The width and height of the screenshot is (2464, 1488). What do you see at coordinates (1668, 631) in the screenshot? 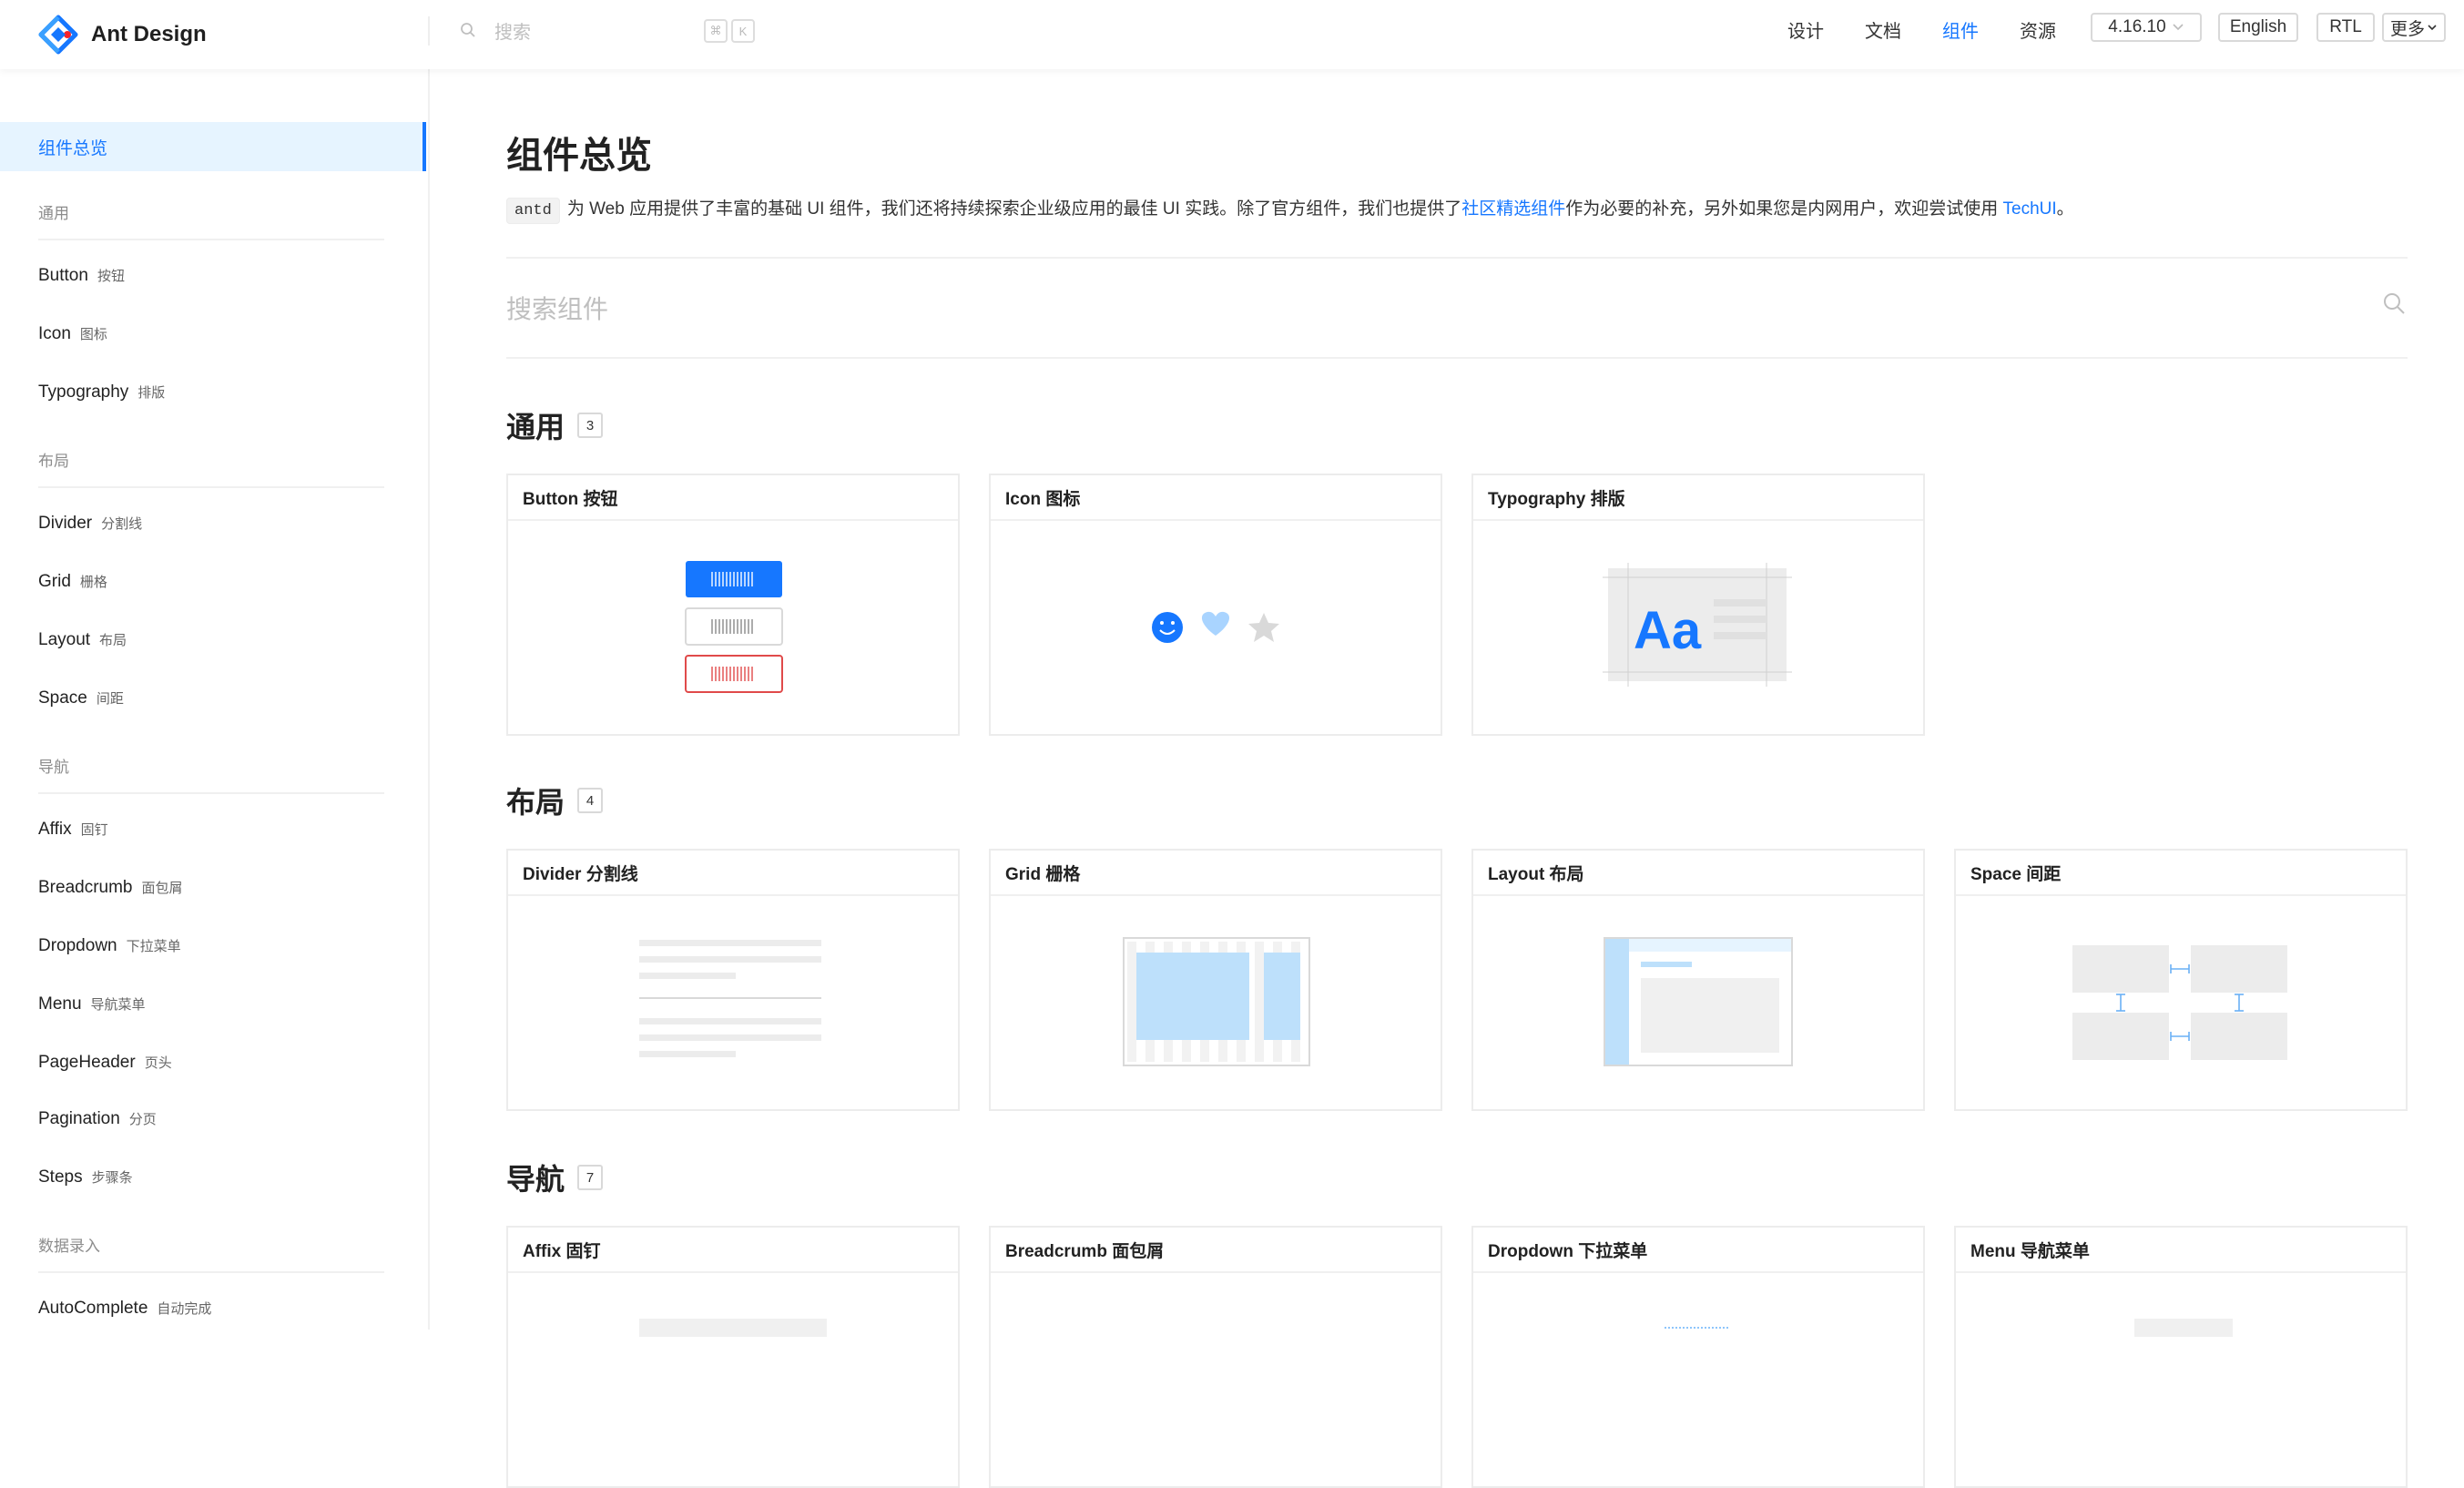
I see `svg-text: Aa` at bounding box center [1668, 631].